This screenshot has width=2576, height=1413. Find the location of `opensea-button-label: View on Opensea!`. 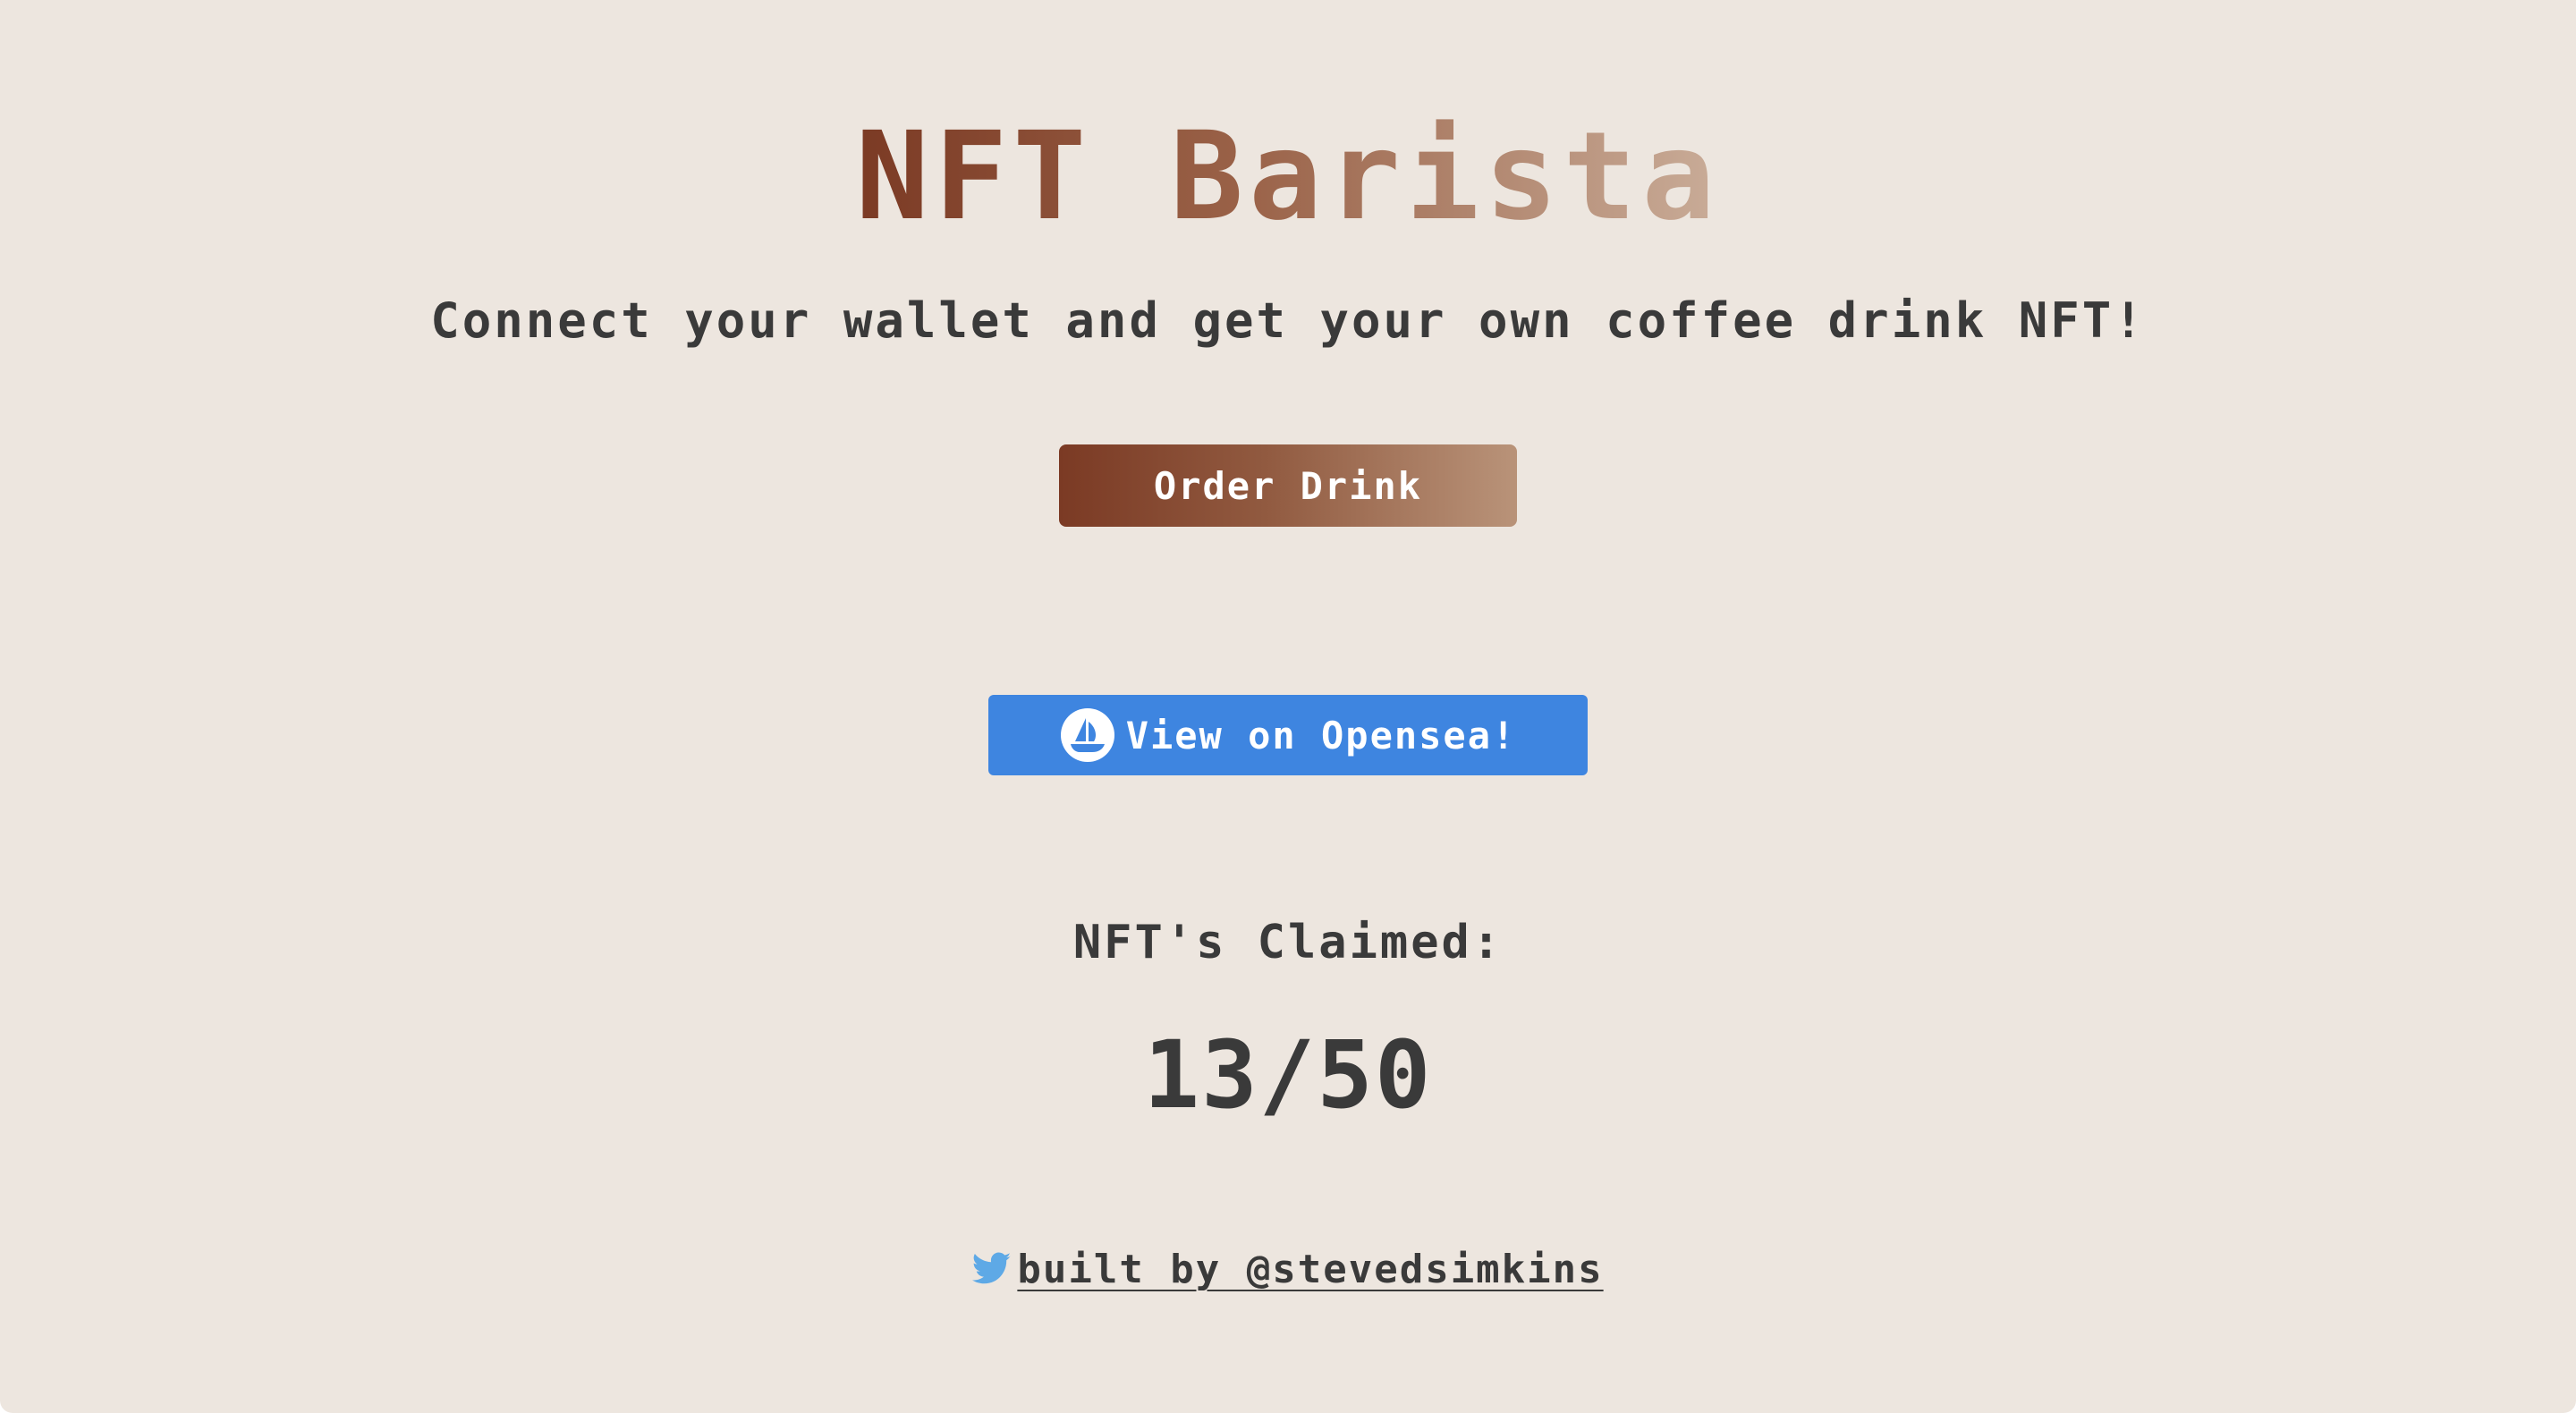

opensea-button-label: View on Opensea! is located at coordinates (1321, 735).